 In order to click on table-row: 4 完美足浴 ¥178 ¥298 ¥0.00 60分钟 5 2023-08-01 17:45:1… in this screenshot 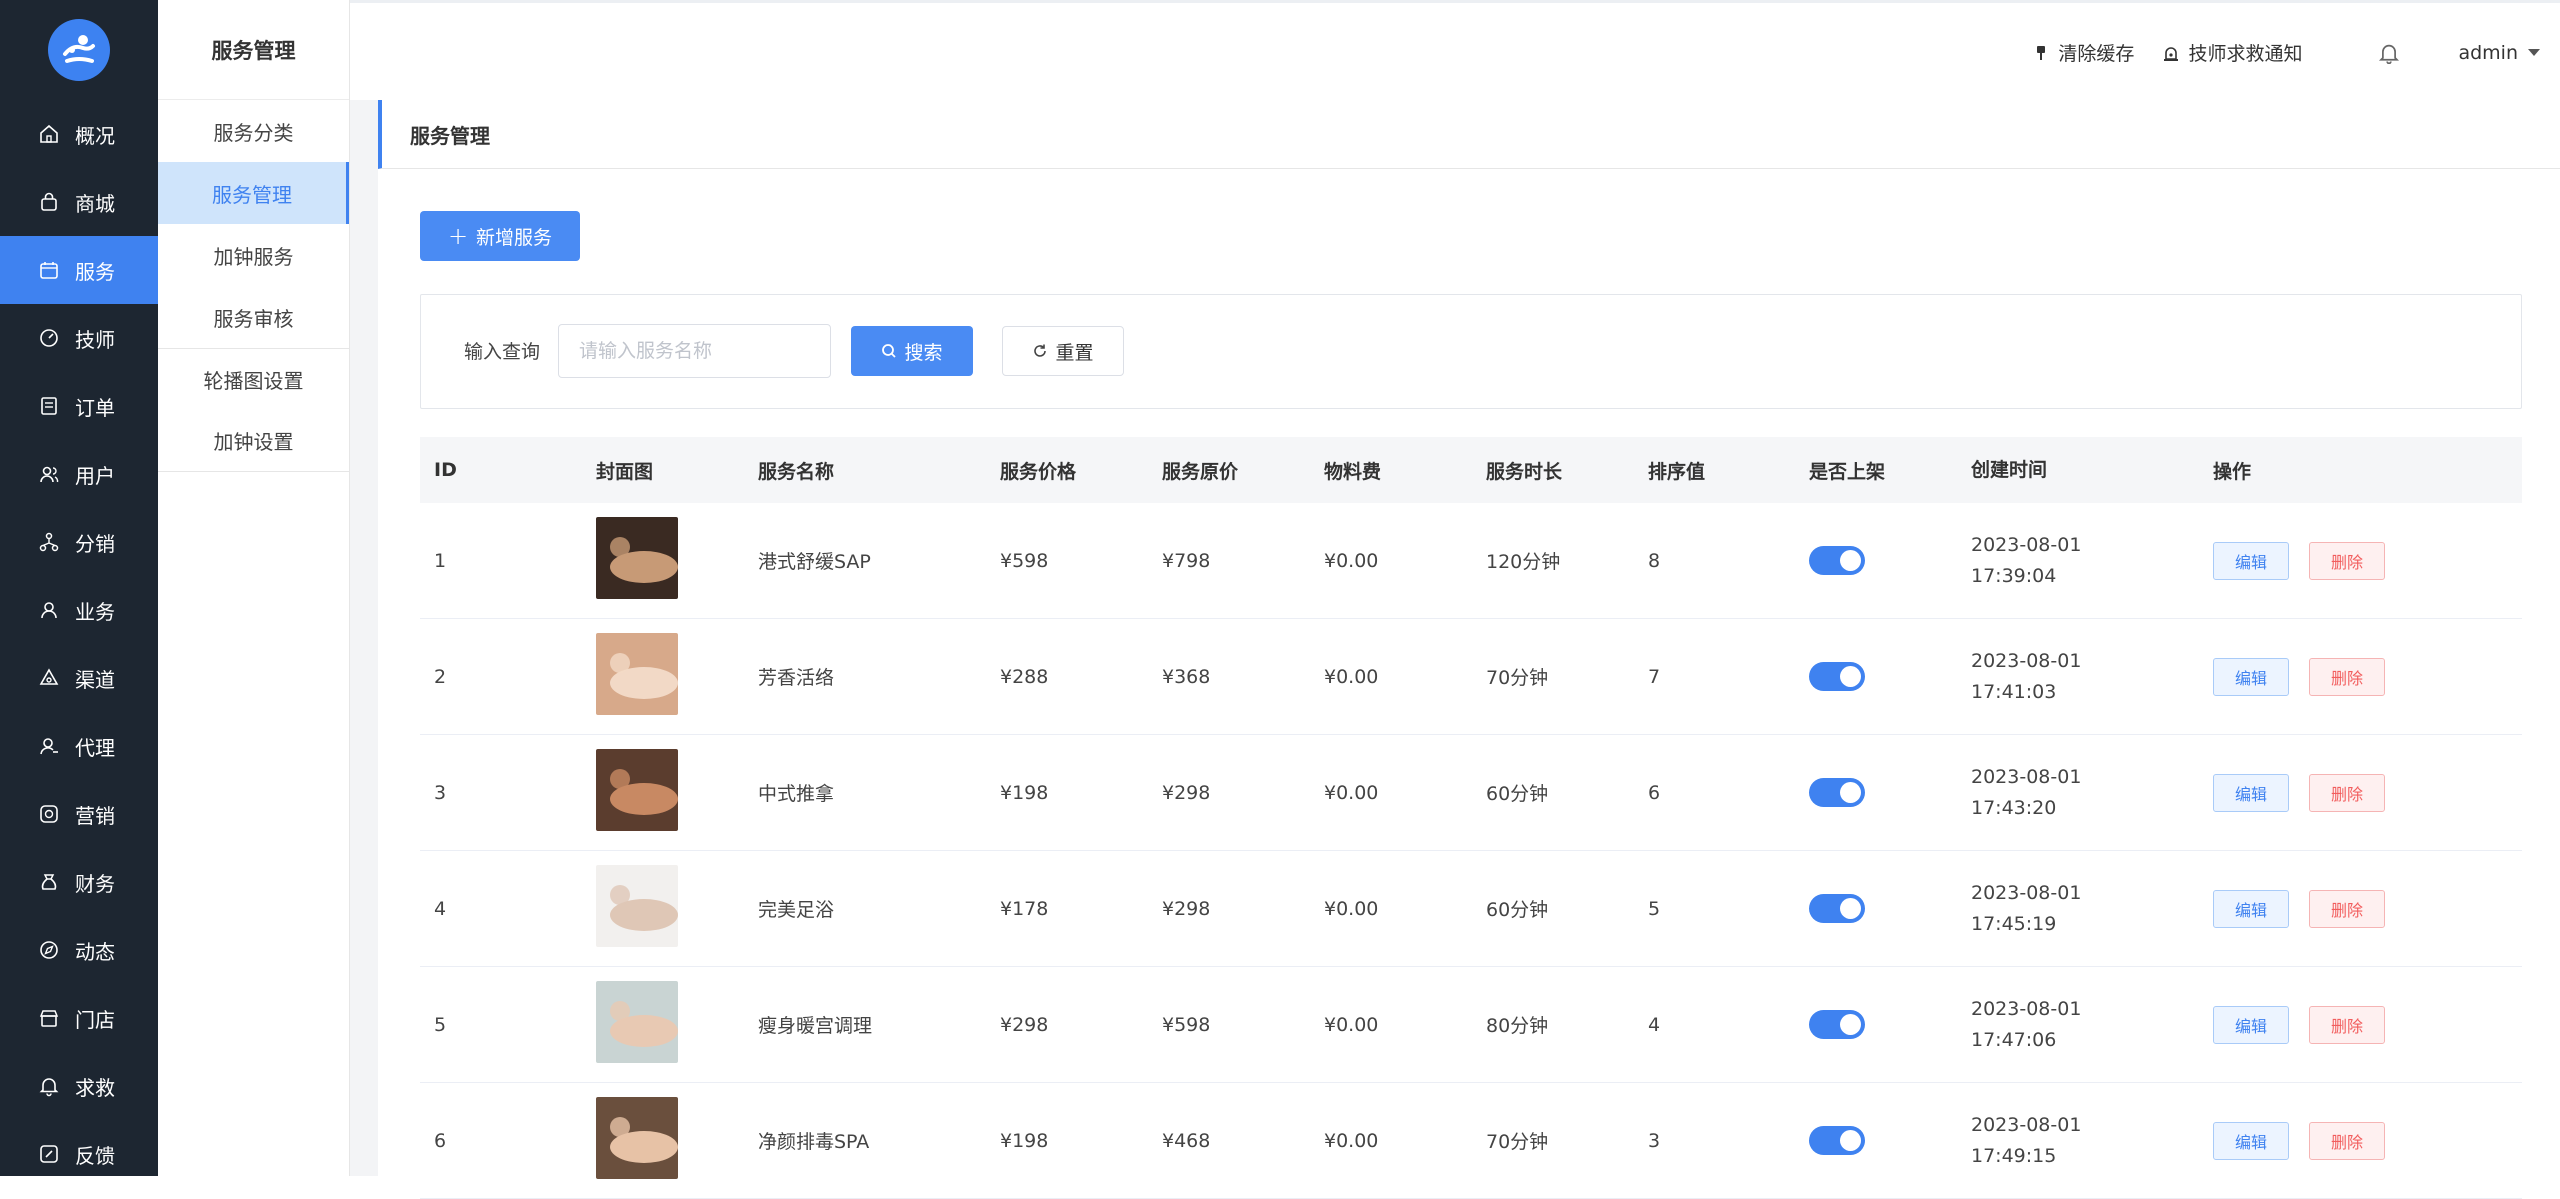, I will do `click(1471, 909)`.